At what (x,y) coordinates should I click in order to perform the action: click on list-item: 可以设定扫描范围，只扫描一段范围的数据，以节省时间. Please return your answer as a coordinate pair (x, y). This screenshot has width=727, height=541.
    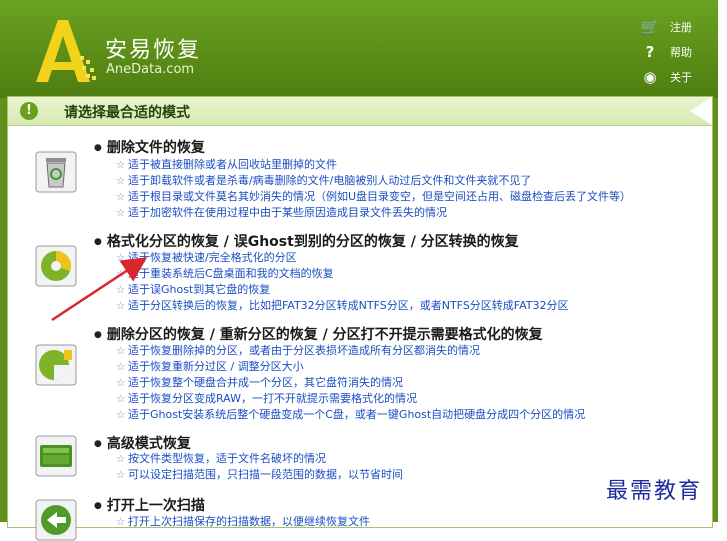
    Looking at the image, I should click on (259, 475).